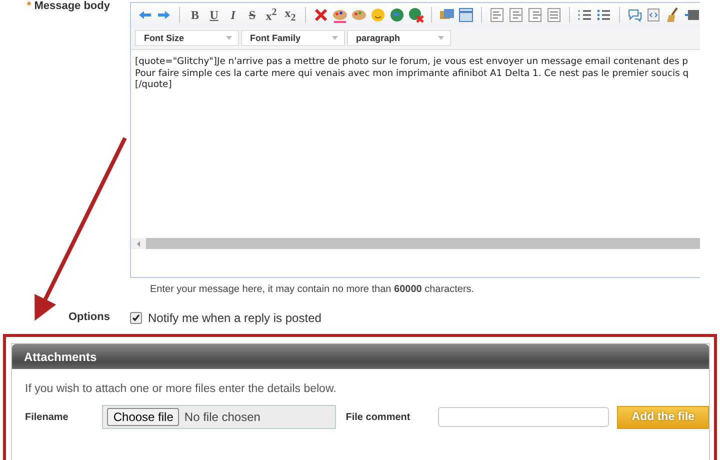 The image size is (720, 460). What do you see at coordinates (214, 15) in the screenshot?
I see `format-button: U` at bounding box center [214, 15].